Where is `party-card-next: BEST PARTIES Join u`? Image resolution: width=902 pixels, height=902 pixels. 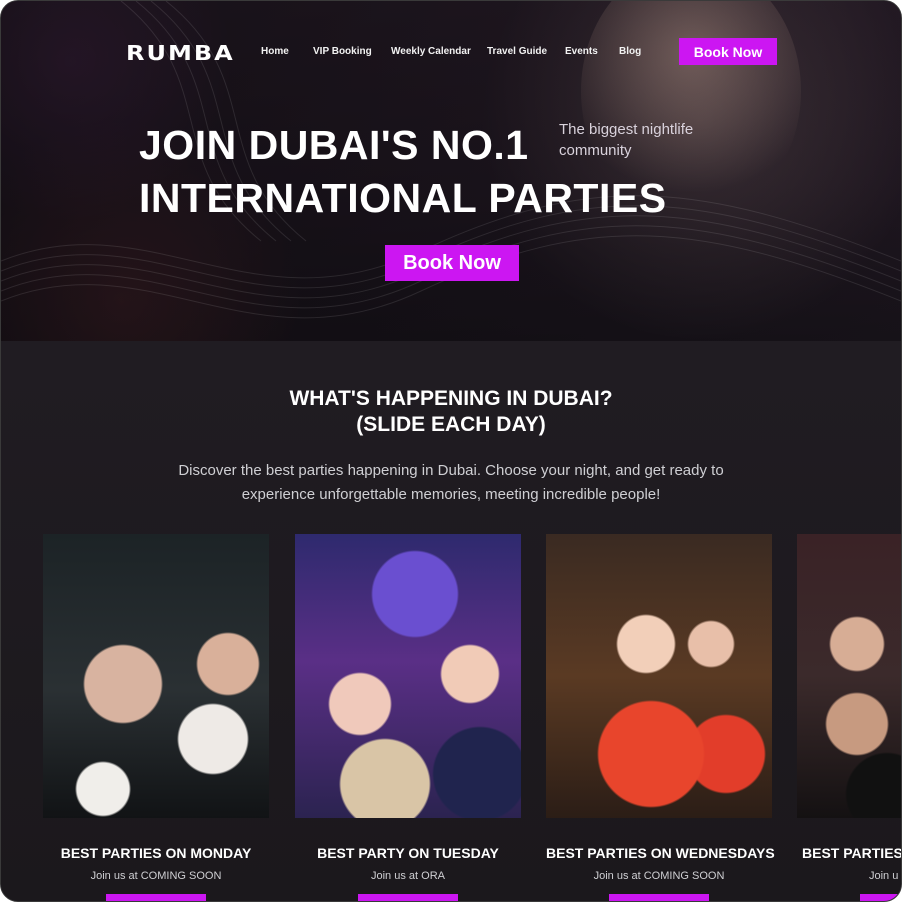 party-card-next: BEST PARTIES Join u is located at coordinates (849, 717).